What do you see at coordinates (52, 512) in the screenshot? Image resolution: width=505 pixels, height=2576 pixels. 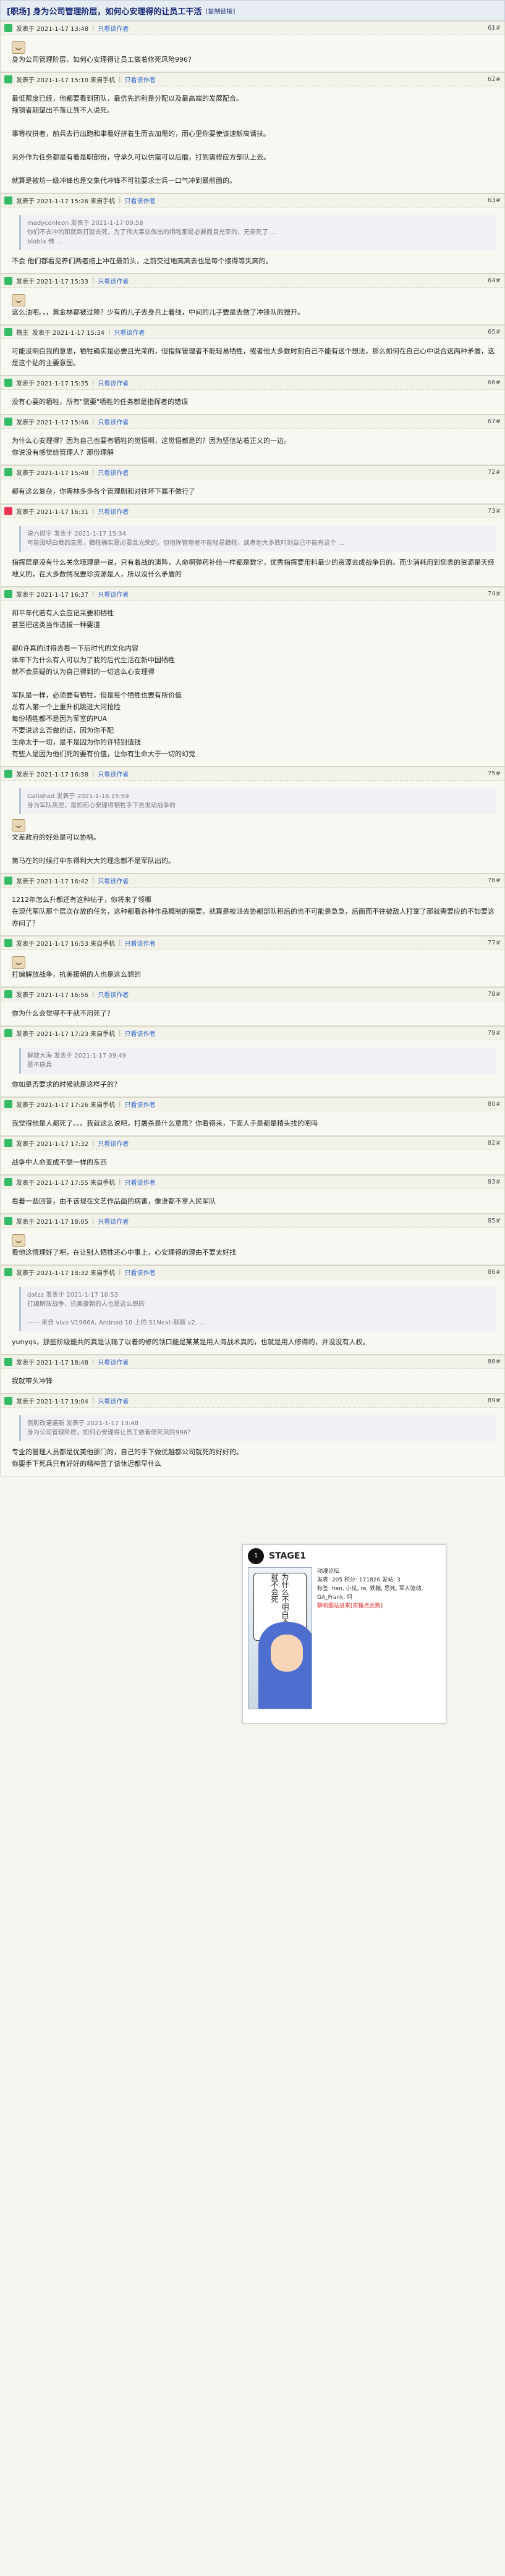 I see `post-time: 发表于 2021-1-17 16:31` at bounding box center [52, 512].